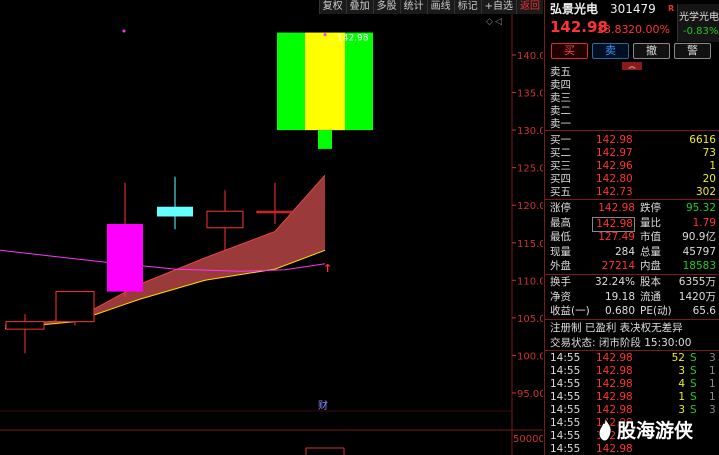 The height and width of the screenshot is (455, 719). What do you see at coordinates (632, 208) in the screenshot?
I see `stats-row: 涨停 142.98 跌停 95.32` at bounding box center [632, 208].